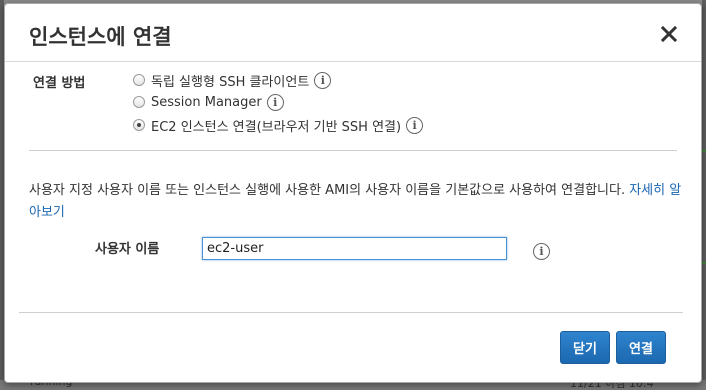 The height and width of the screenshot is (390, 706). What do you see at coordinates (704, 195) in the screenshot?
I see `background-edge-right` at bounding box center [704, 195].